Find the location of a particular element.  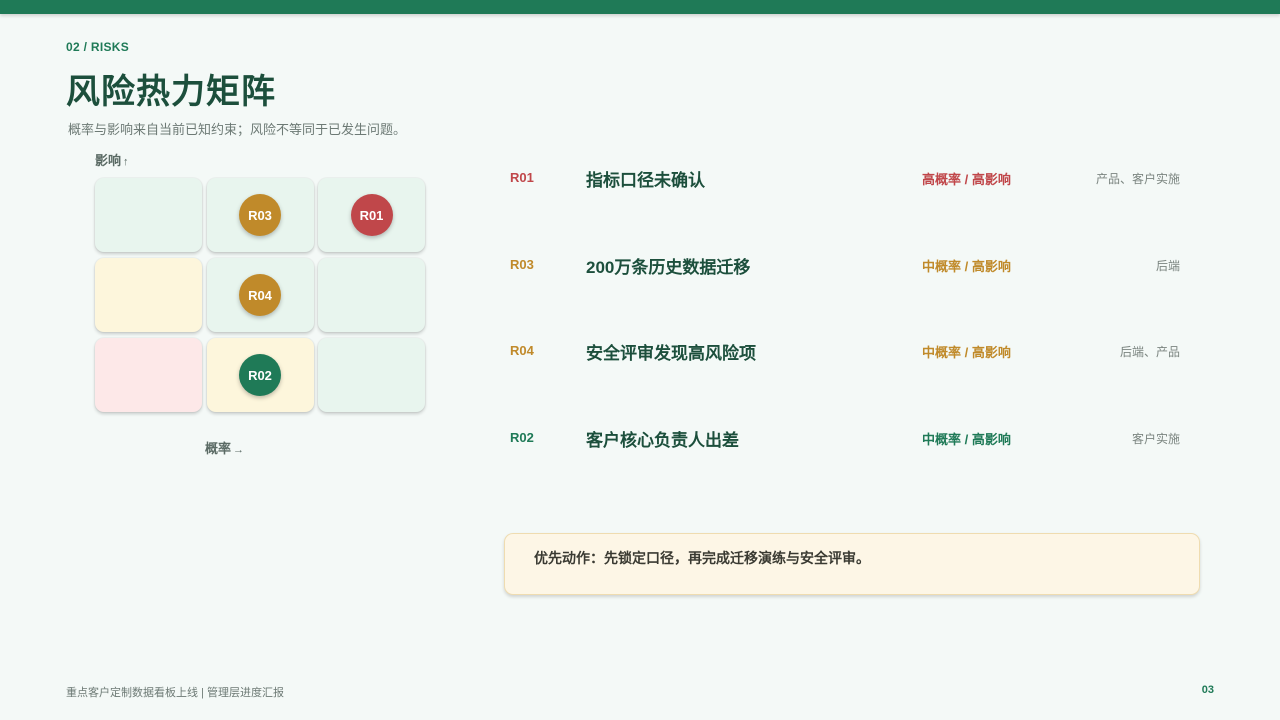

risk-row: R01 指标口径未确认 高概率 / 高影响 产品、客户实施 is located at coordinates (845, 178).